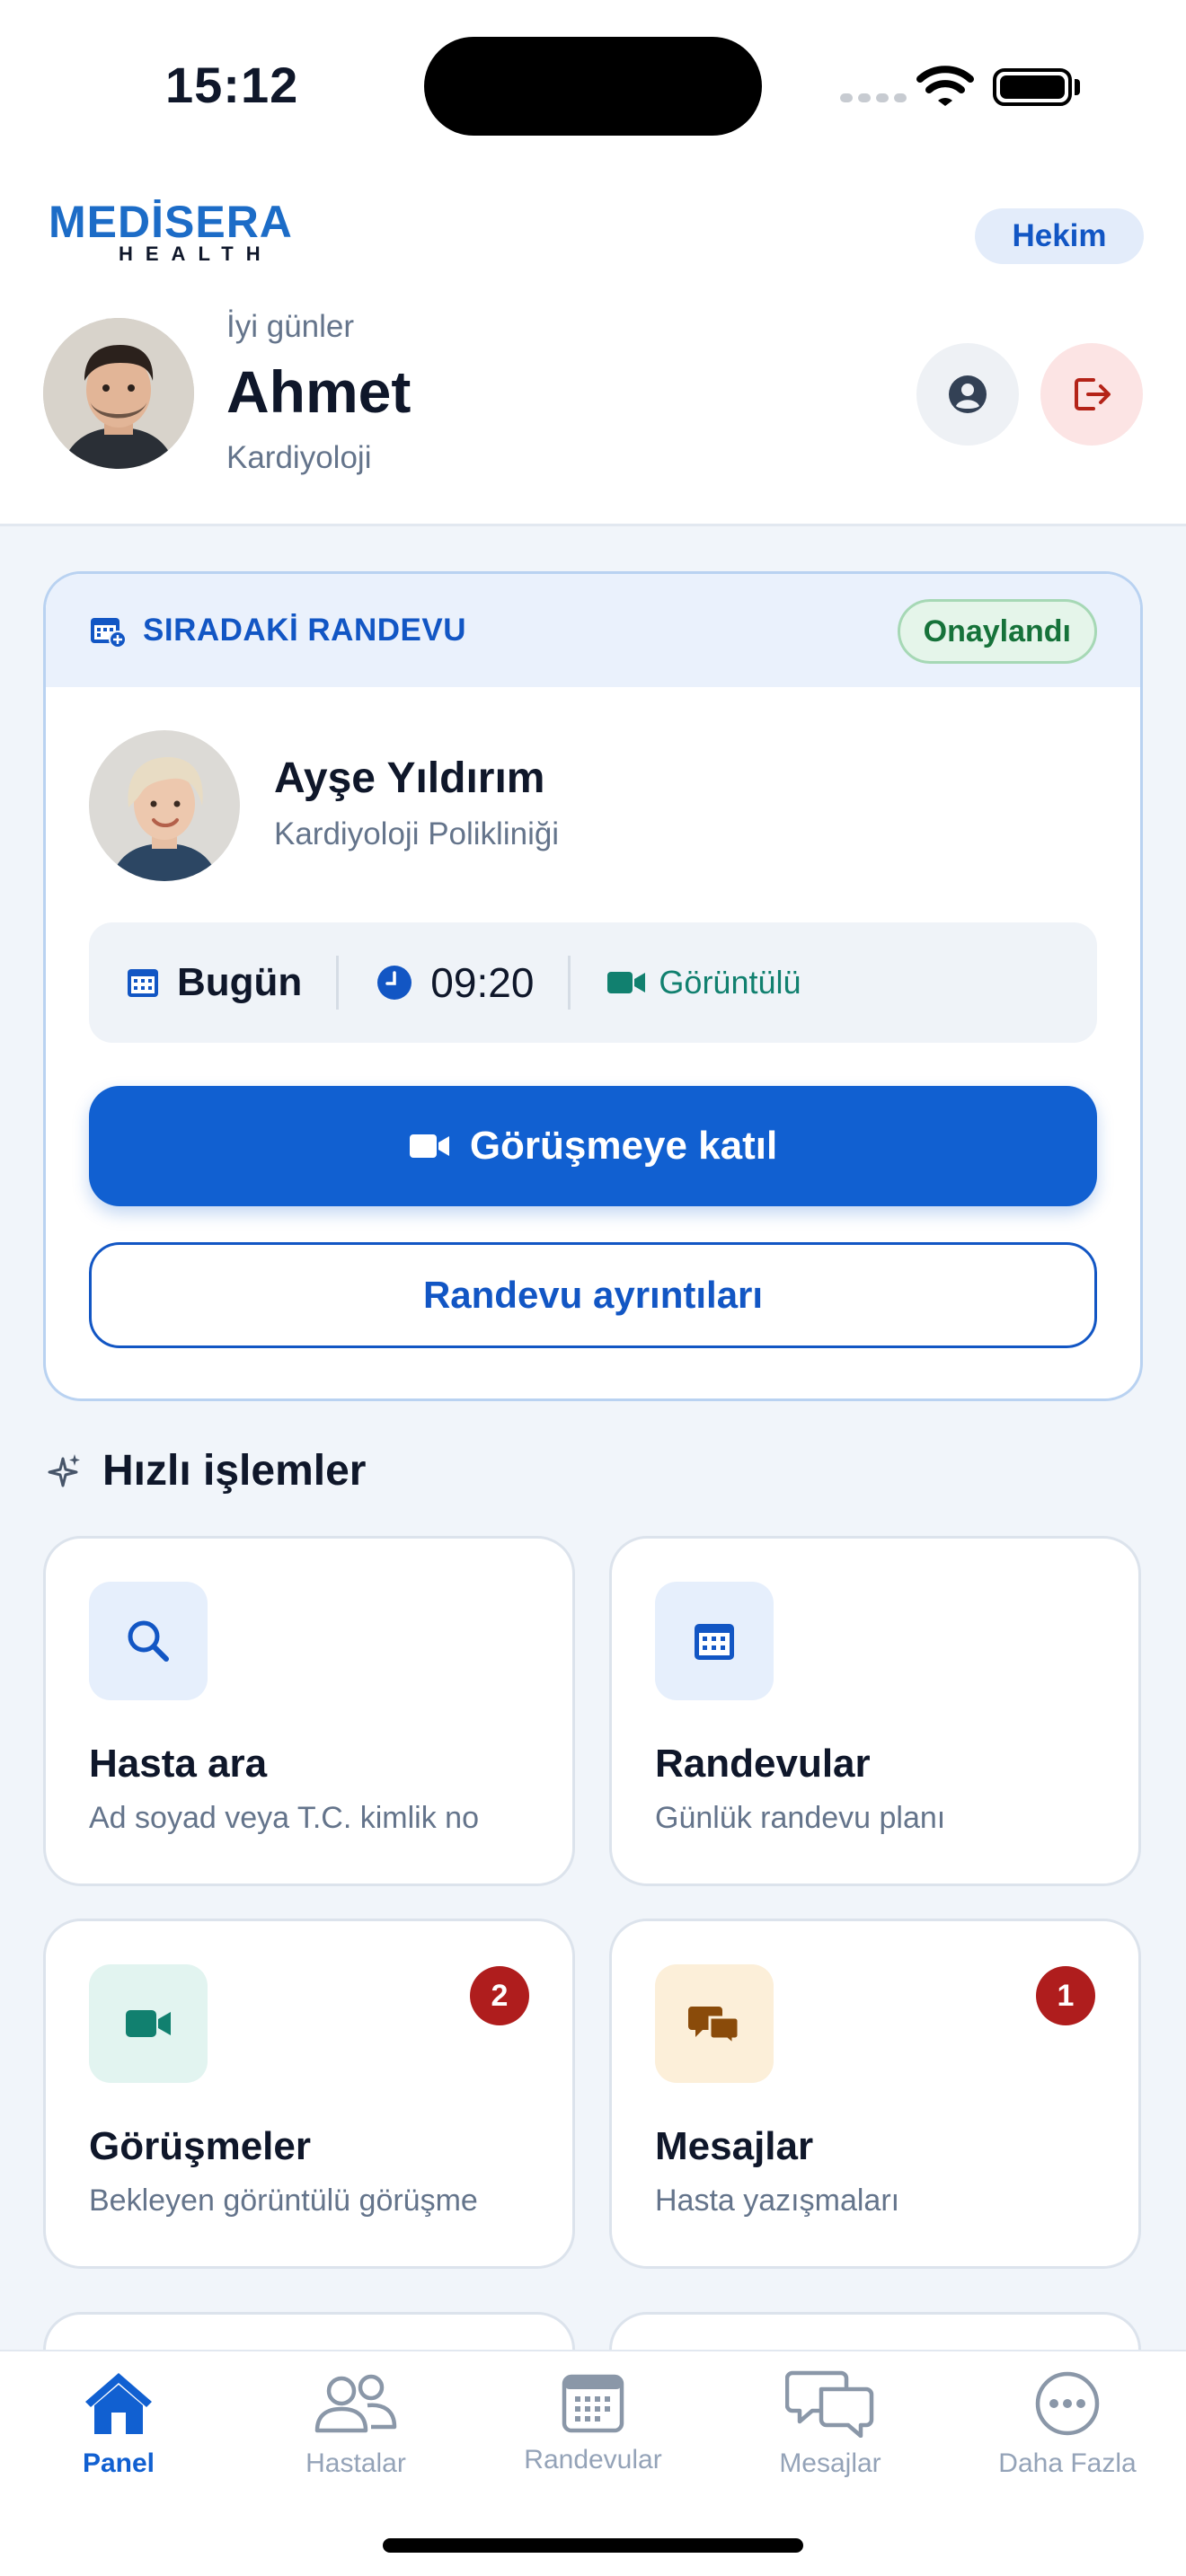 The width and height of the screenshot is (1186, 2576). What do you see at coordinates (118, 393) in the screenshot?
I see `doctor-avatar` at bounding box center [118, 393].